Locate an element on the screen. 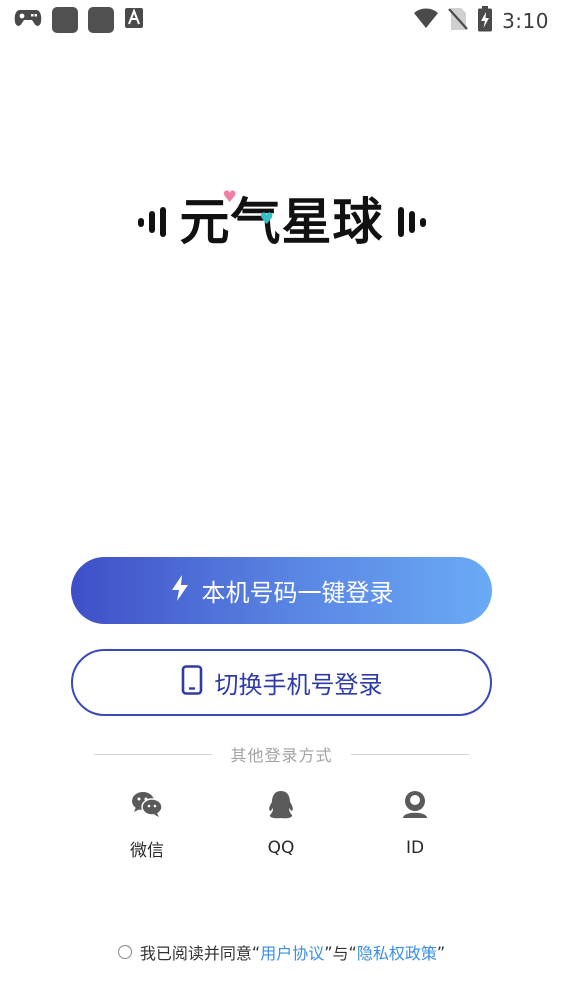  text-a-icon is located at coordinates (134, 20).